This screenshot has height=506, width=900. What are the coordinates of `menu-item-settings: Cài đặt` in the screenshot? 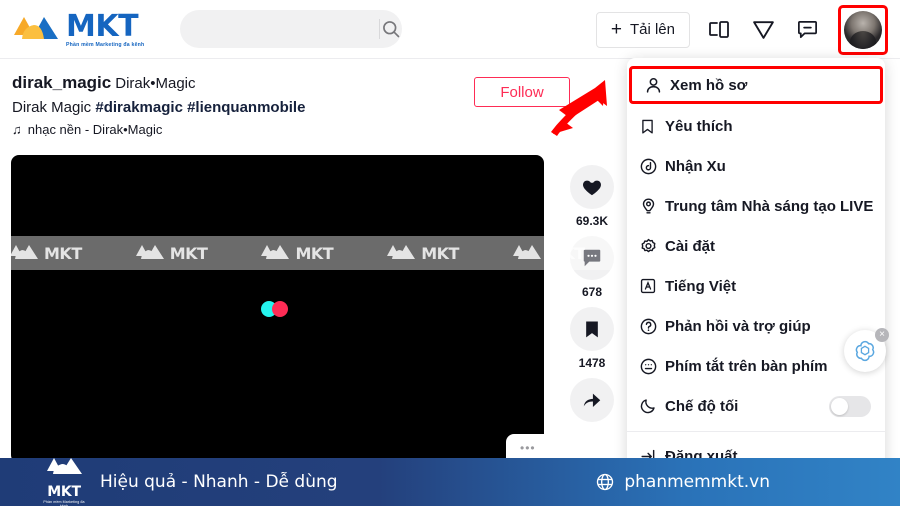 It's located at (756, 246).